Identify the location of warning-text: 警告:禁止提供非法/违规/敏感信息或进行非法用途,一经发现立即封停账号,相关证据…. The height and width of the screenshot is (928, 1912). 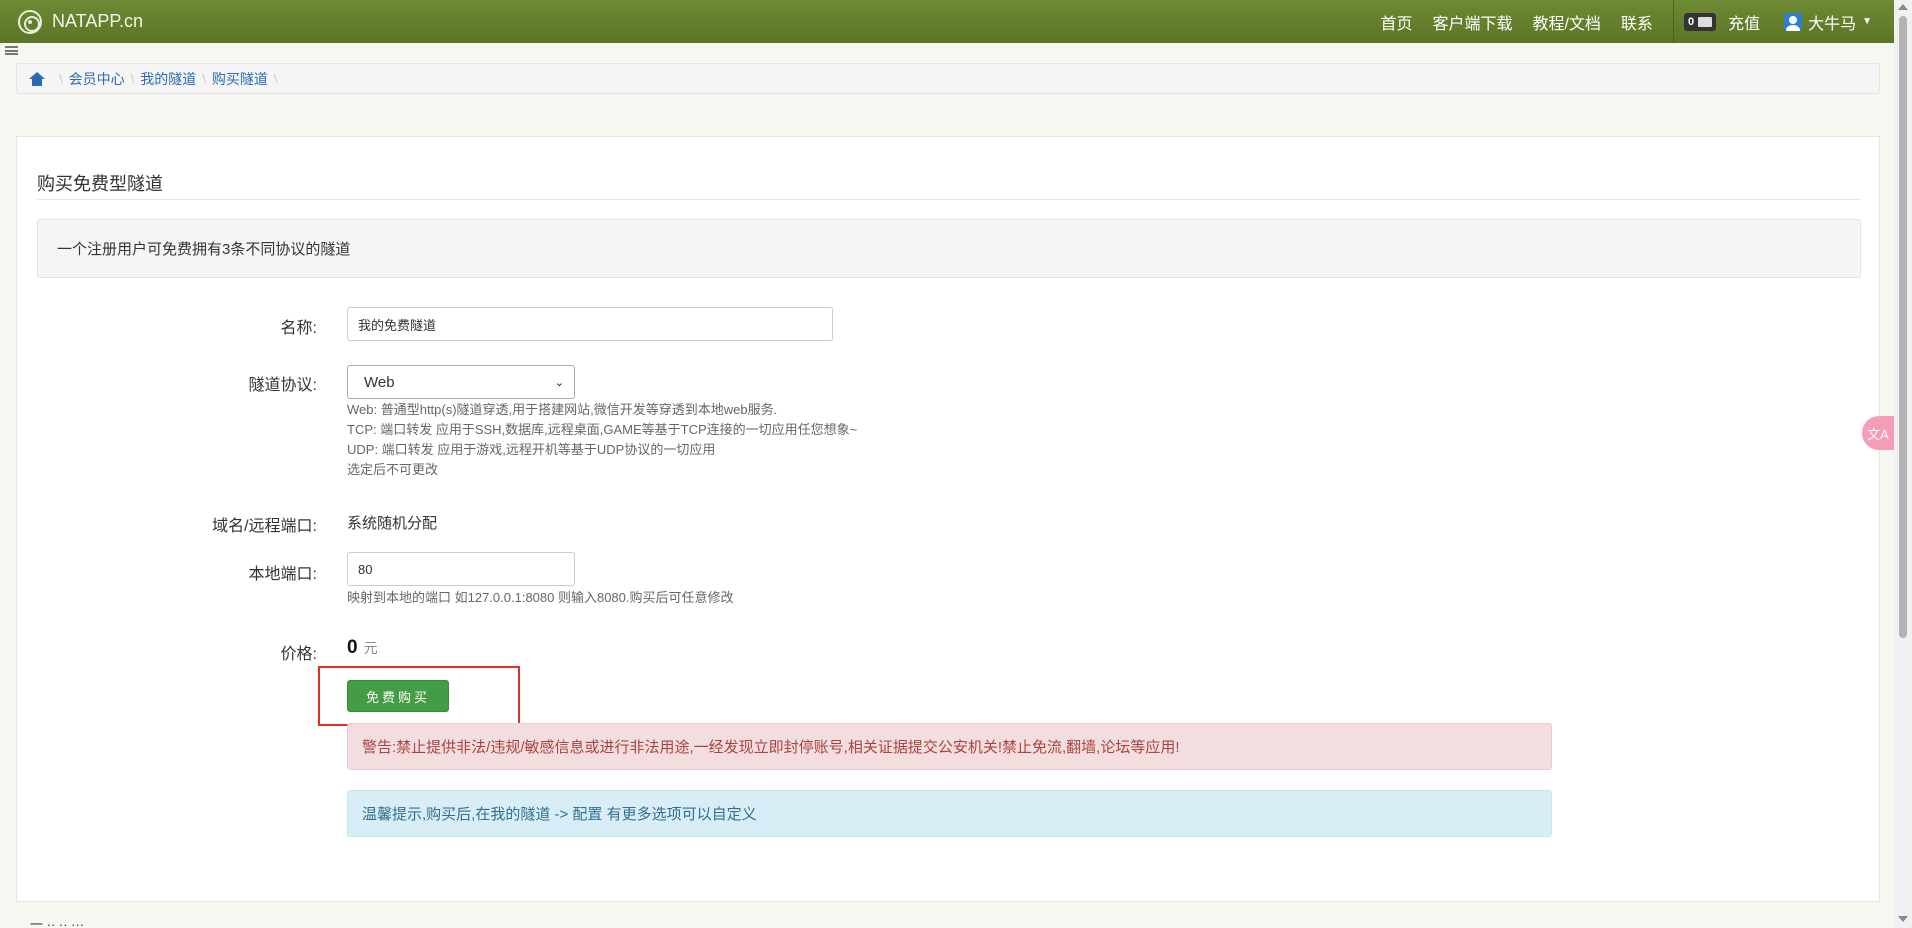
(771, 747).